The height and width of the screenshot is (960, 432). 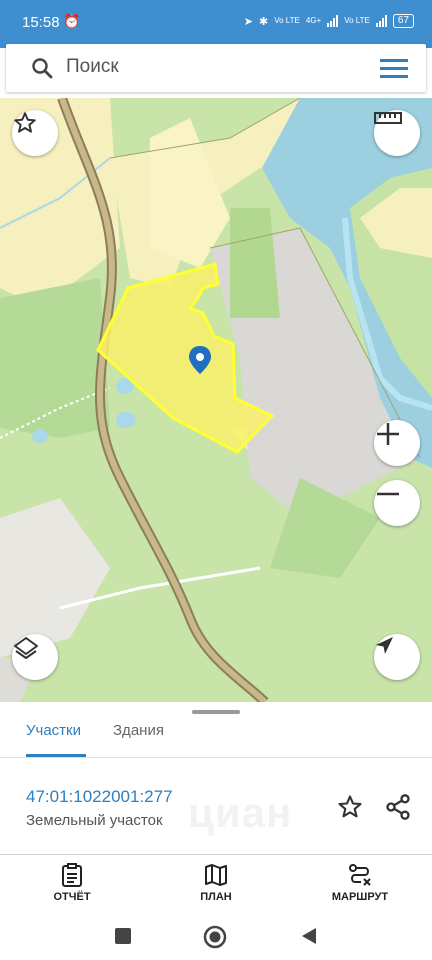 What do you see at coordinates (357, 20) in the screenshot?
I see `volte-badge-2: Vo LTE` at bounding box center [357, 20].